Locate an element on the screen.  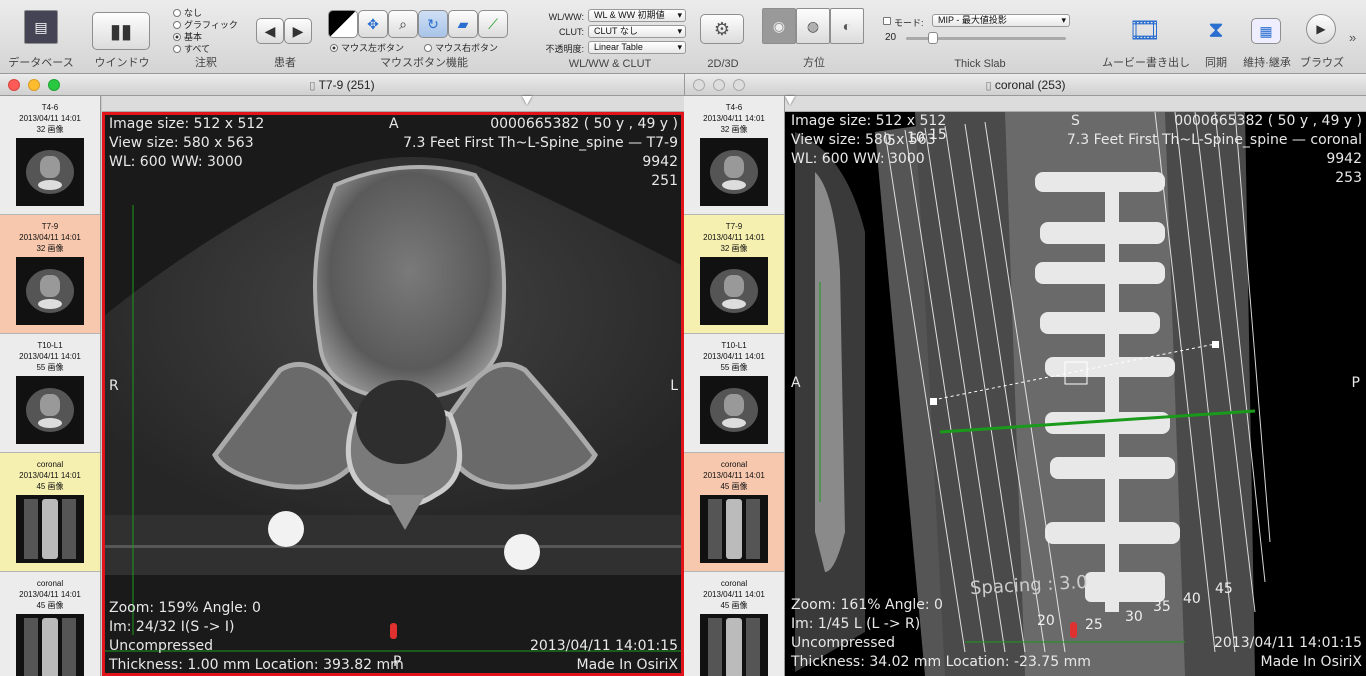
wl-ww-text: WL: 600 WW: 3000 is located at coordinates (176, 162).